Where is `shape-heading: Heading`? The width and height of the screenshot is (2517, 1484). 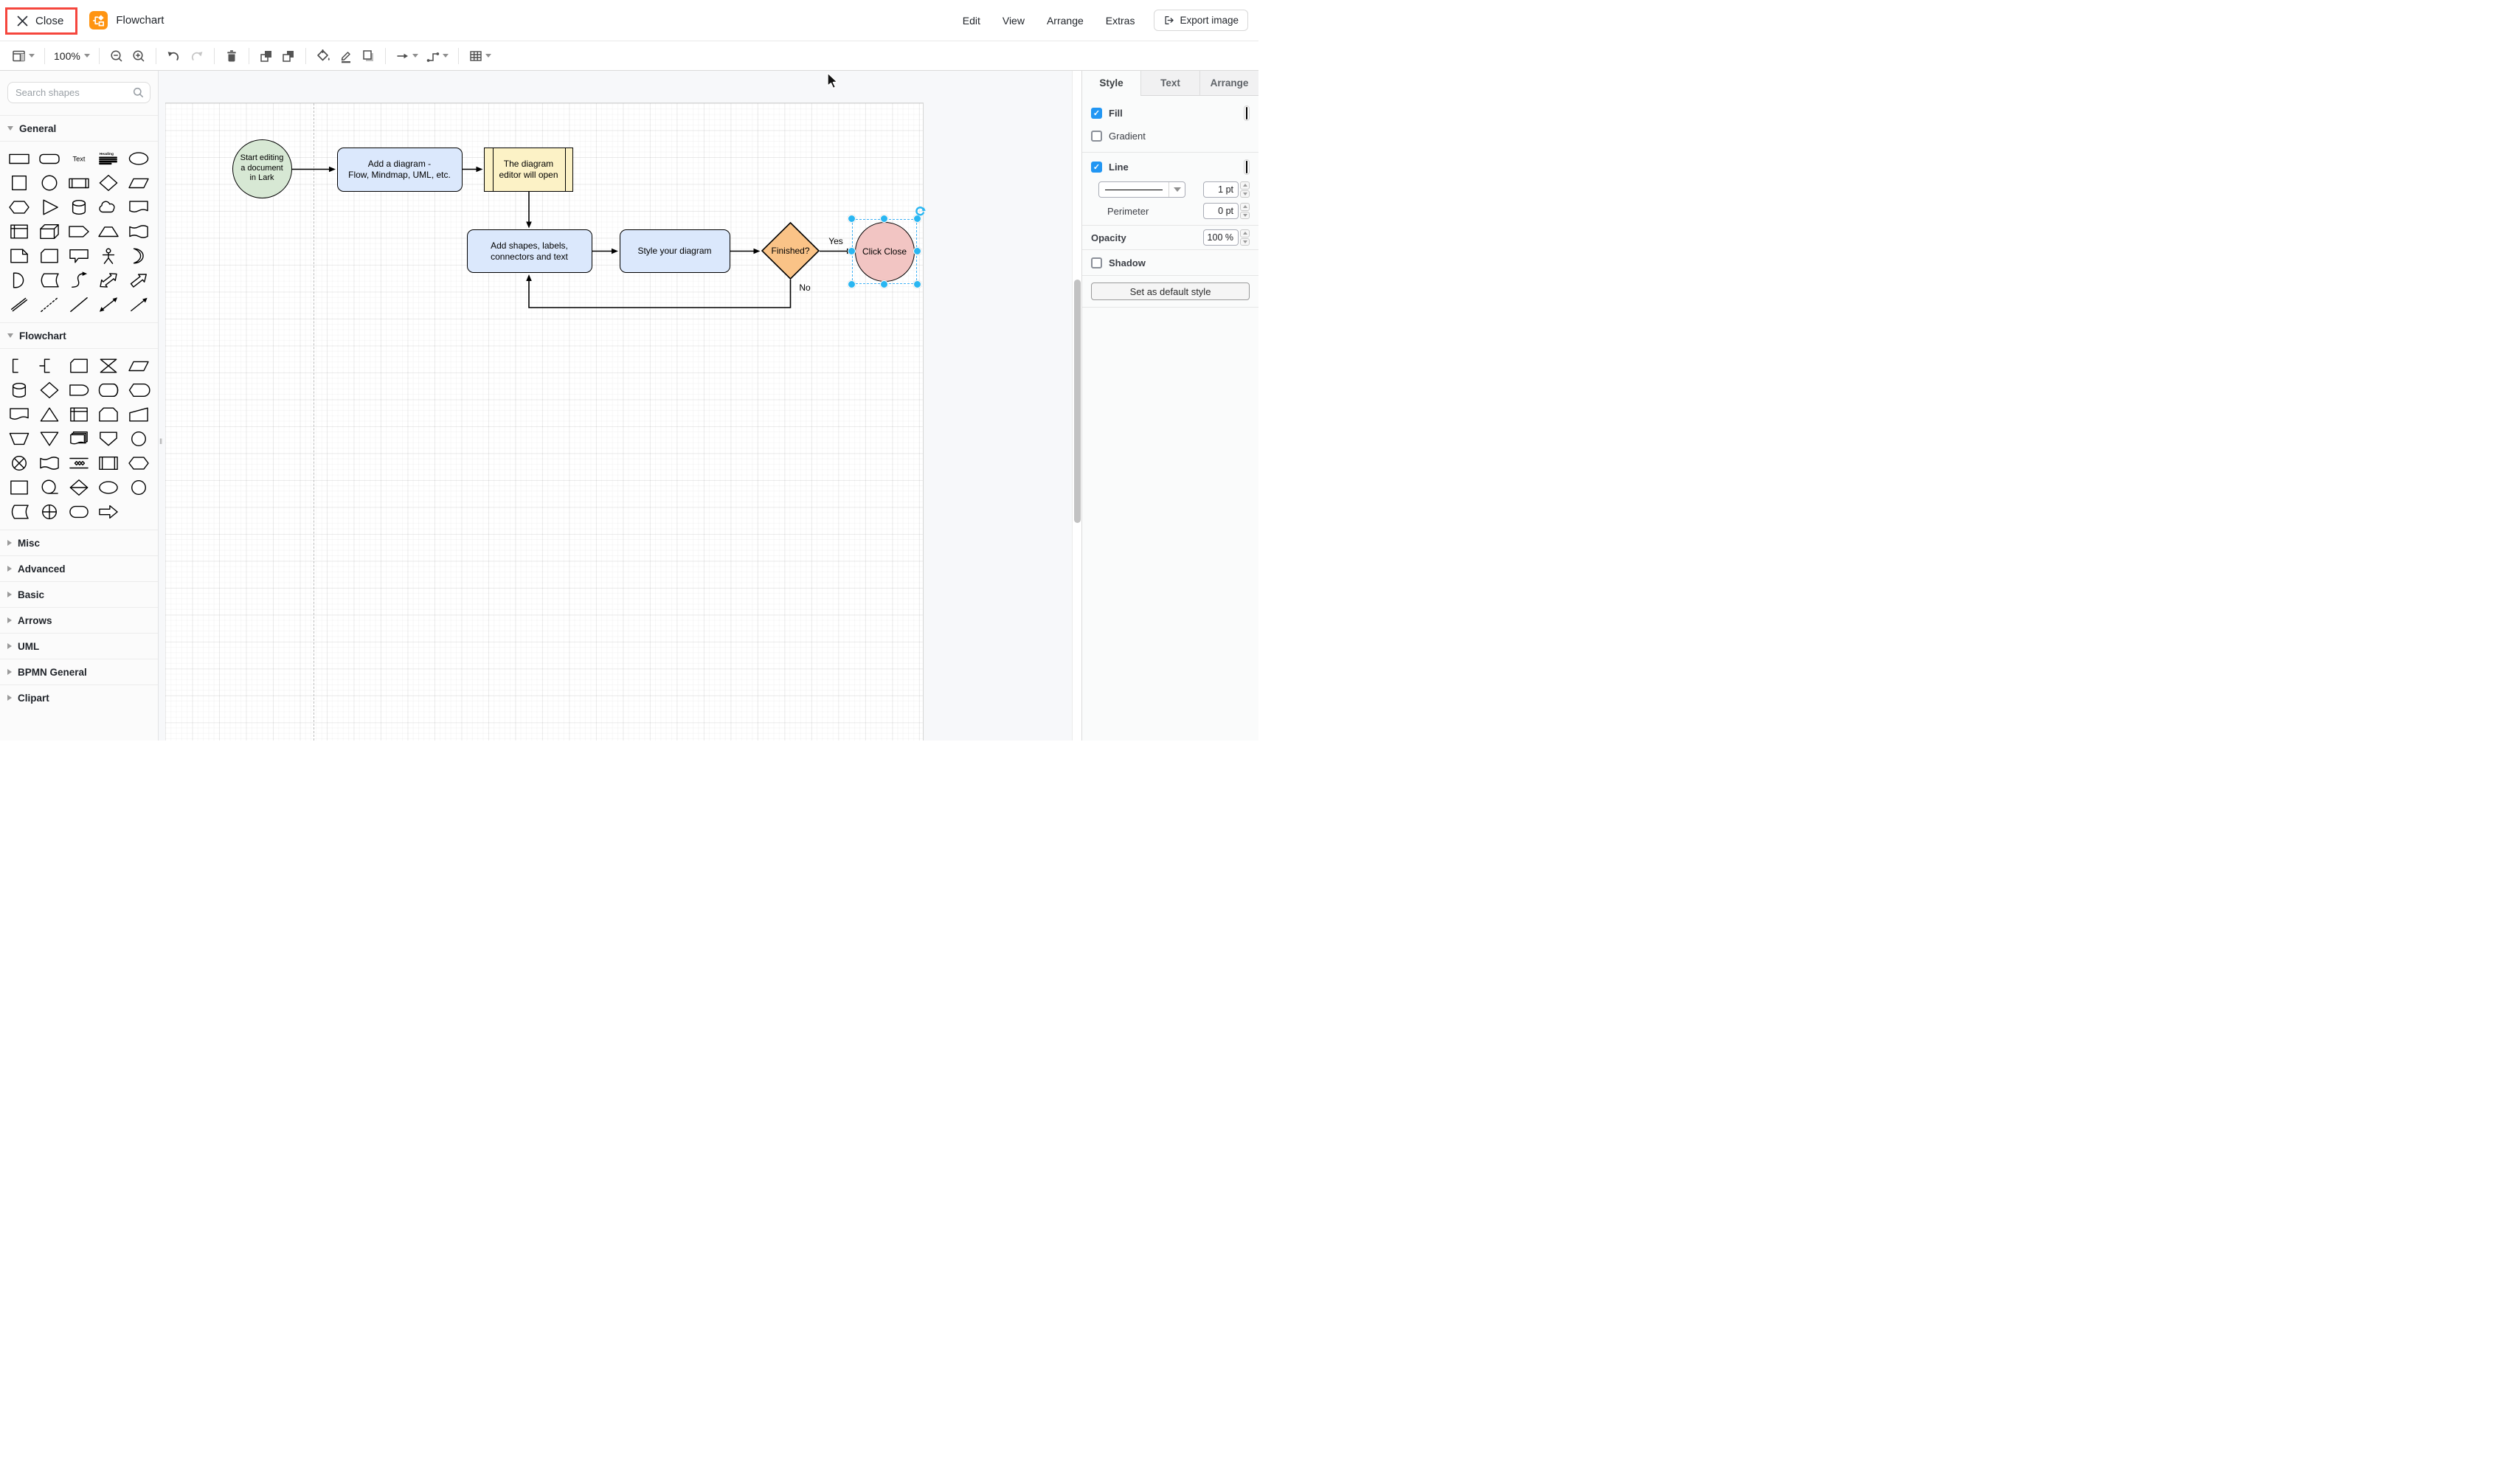 shape-heading: Heading is located at coordinates (108, 158).